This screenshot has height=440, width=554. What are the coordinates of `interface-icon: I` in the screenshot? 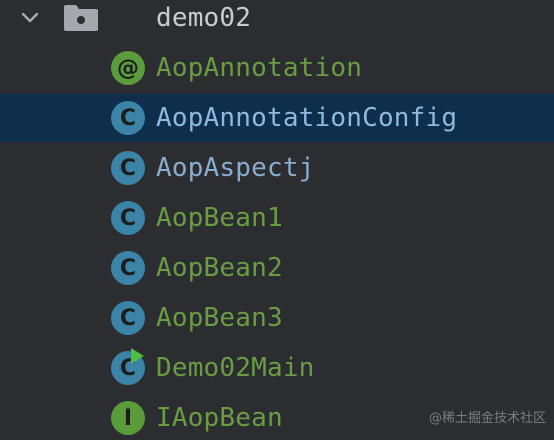 It's located at (128, 418).